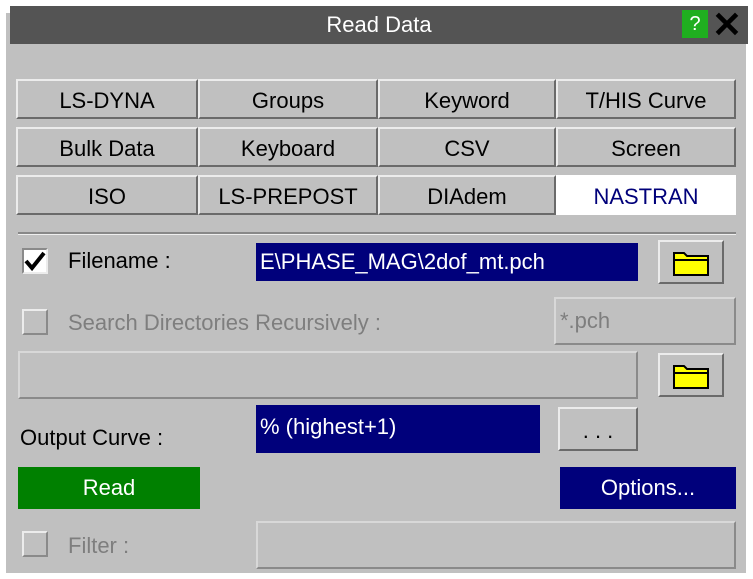  Describe the element at coordinates (288, 99) in the screenshot. I see `tab-groups: Groups` at that location.